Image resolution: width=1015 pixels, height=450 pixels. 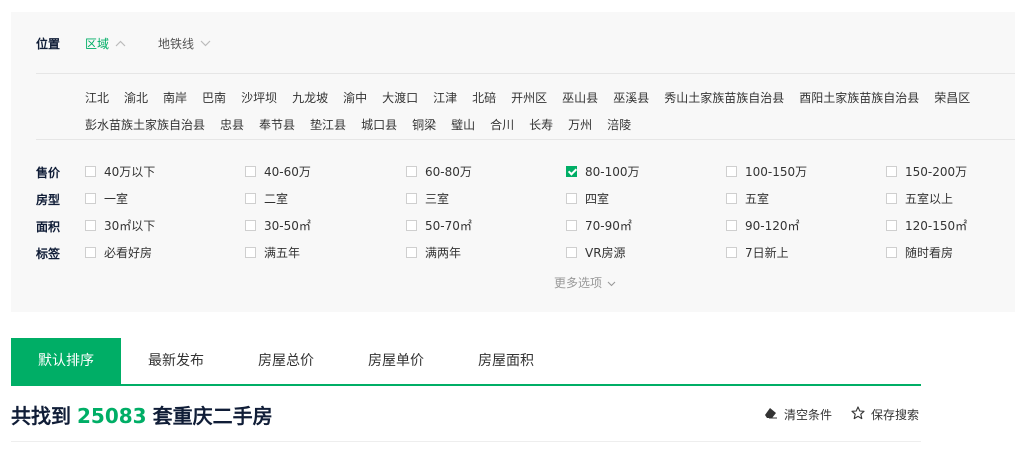 What do you see at coordinates (599, 225) in the screenshot?
I see `area-option: 70-90㎡` at bounding box center [599, 225].